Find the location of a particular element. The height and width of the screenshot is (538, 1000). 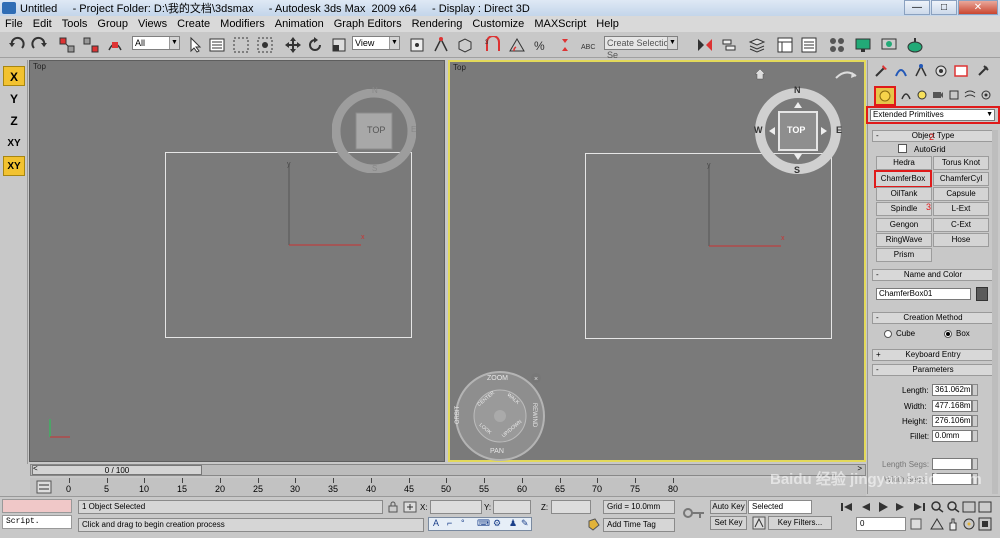

oiltank-button: OilTank is located at coordinates (904, 194).